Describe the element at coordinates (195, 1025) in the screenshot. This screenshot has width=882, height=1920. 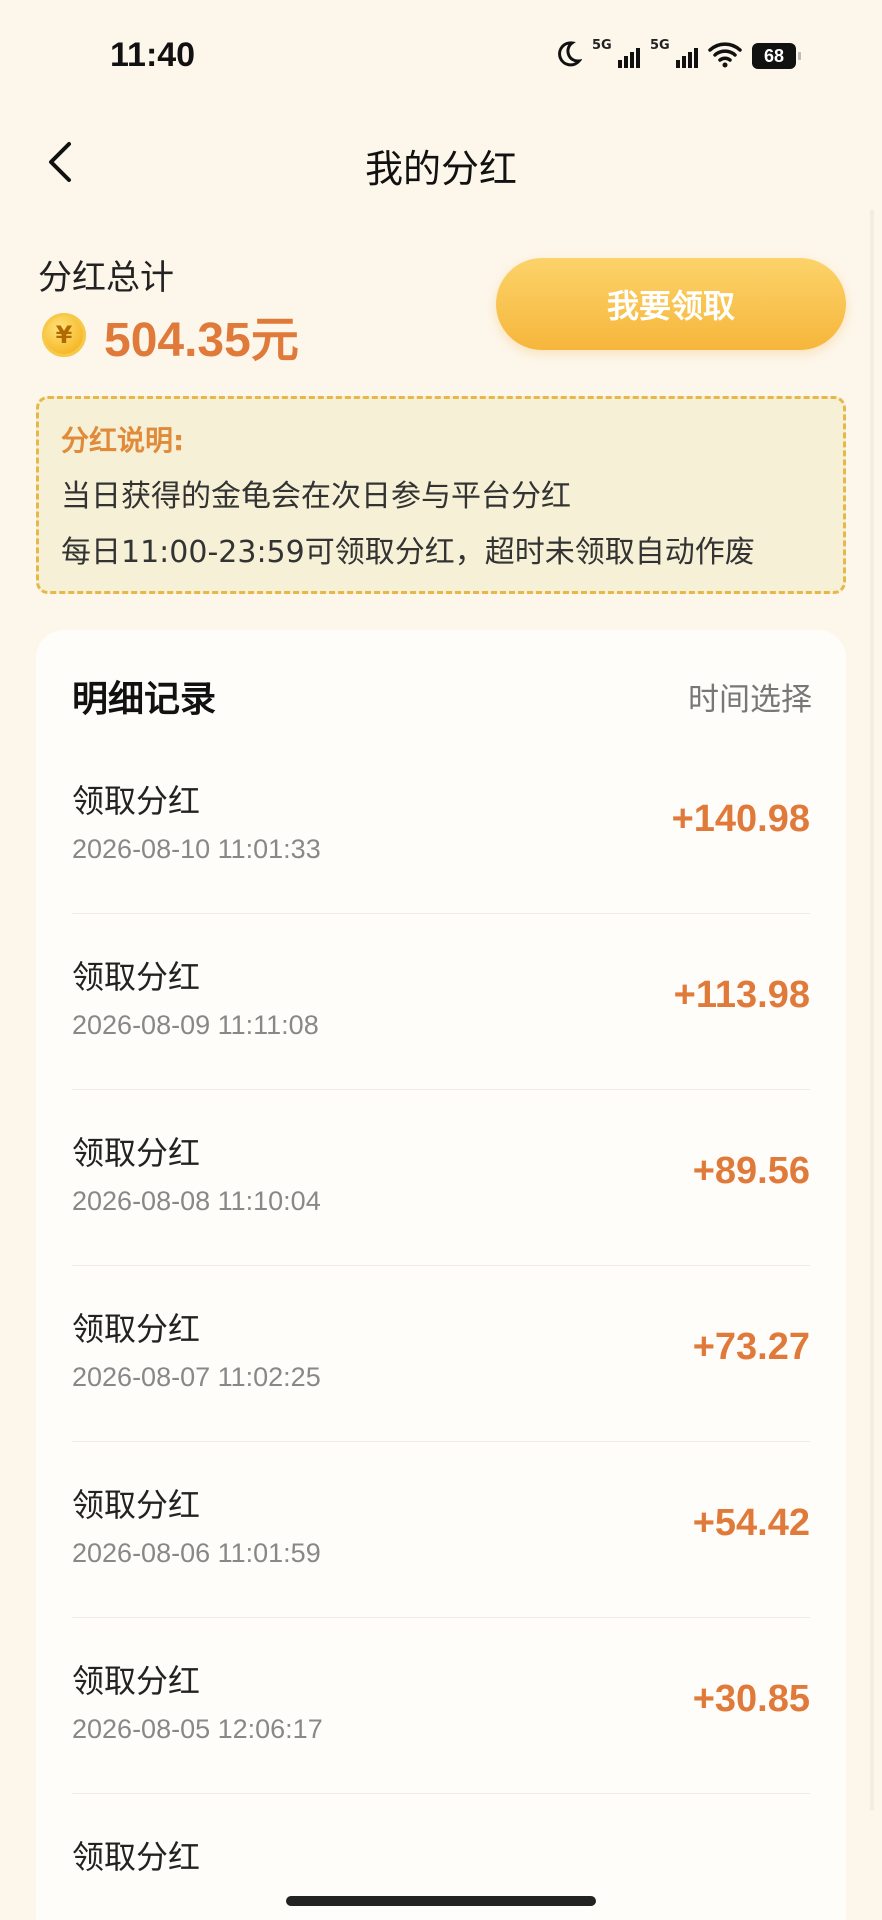
I see `record-date: 2026-08-09 11:11:08` at that location.